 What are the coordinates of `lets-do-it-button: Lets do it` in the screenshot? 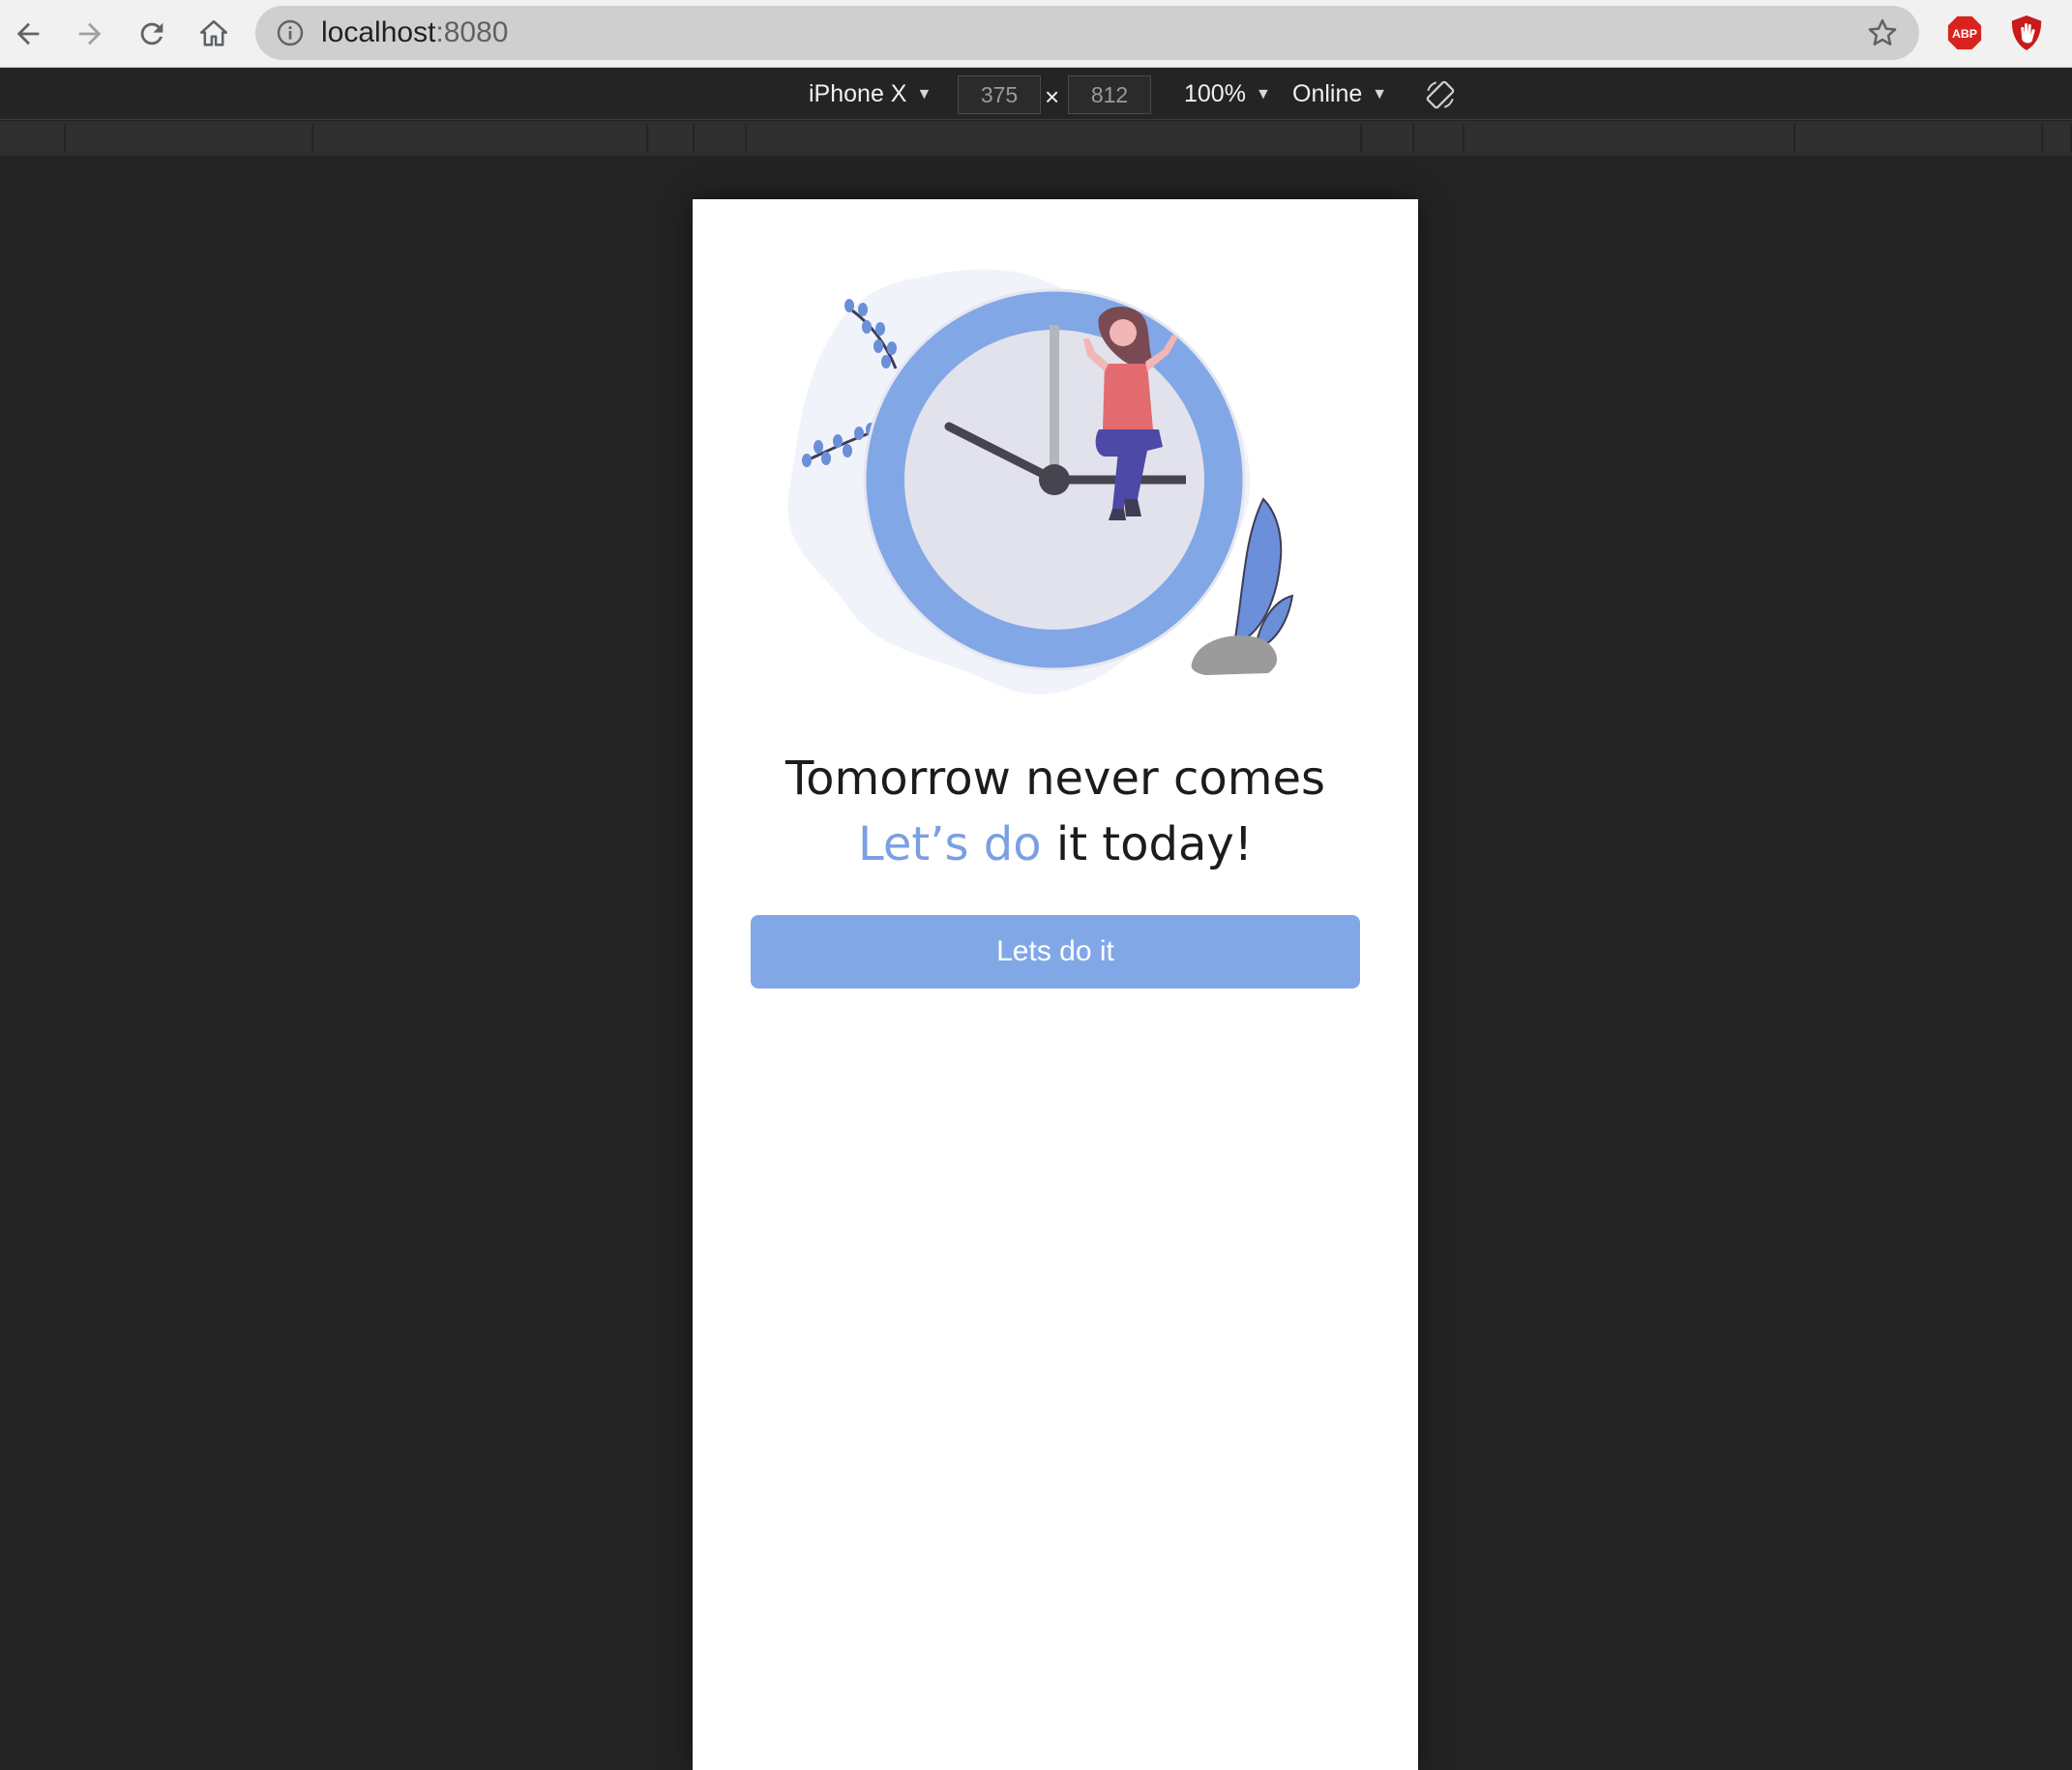 It's located at (1055, 951).